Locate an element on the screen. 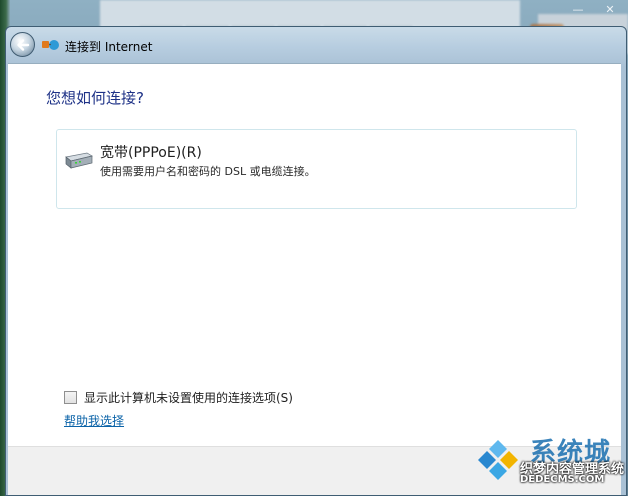 This screenshot has height=496, width=628. page-heading: 您想如何连接? is located at coordinates (95, 98).